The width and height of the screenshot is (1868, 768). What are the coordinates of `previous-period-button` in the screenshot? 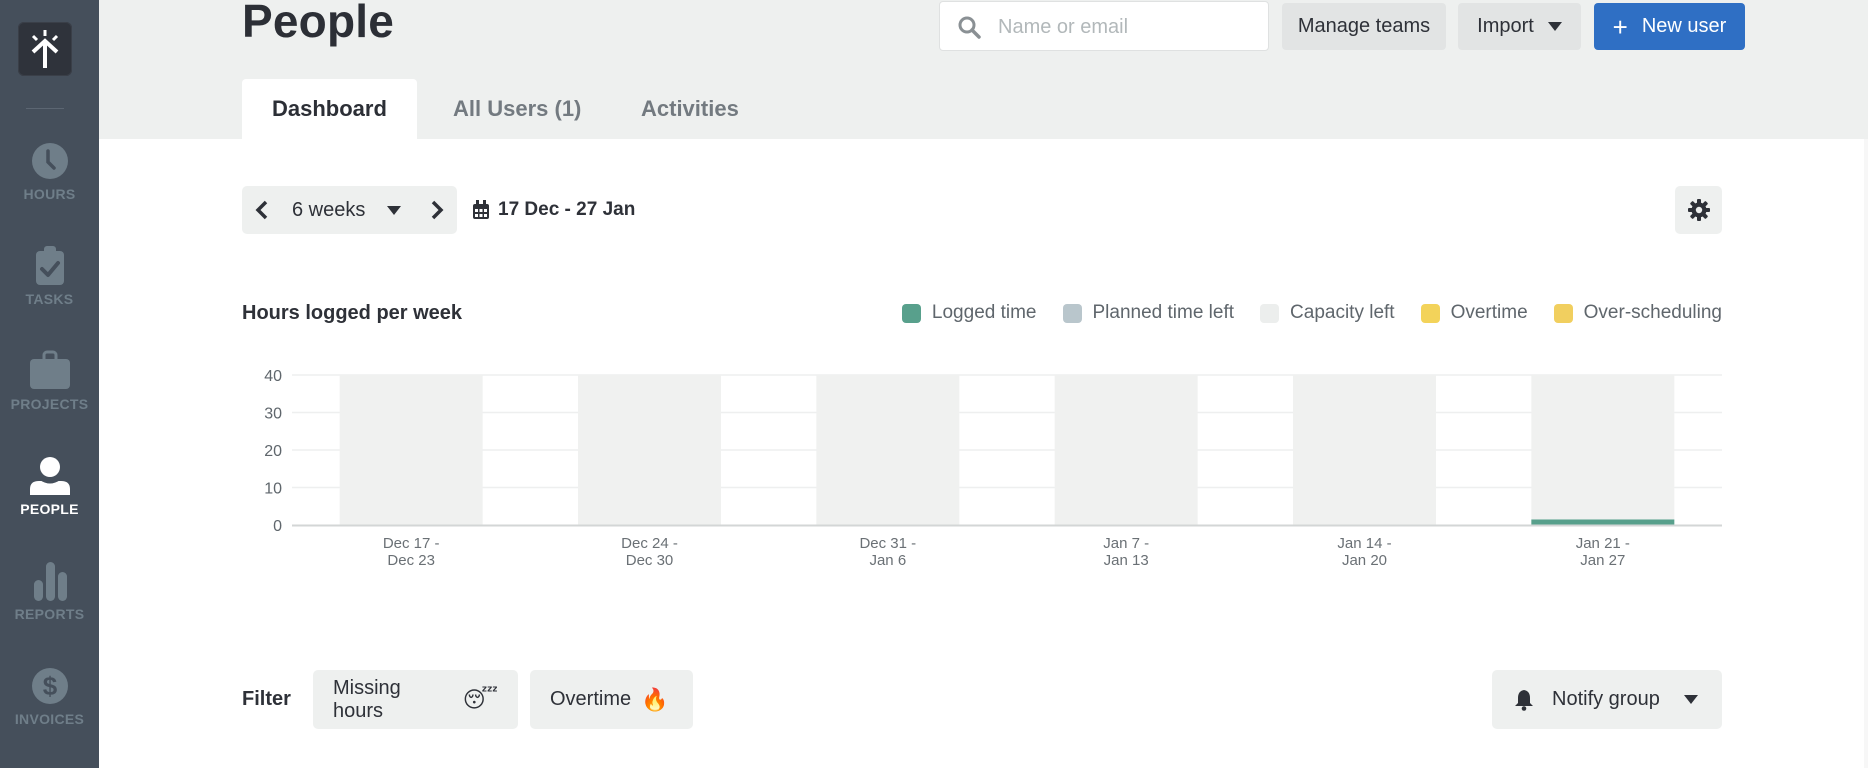 It's located at (262, 210).